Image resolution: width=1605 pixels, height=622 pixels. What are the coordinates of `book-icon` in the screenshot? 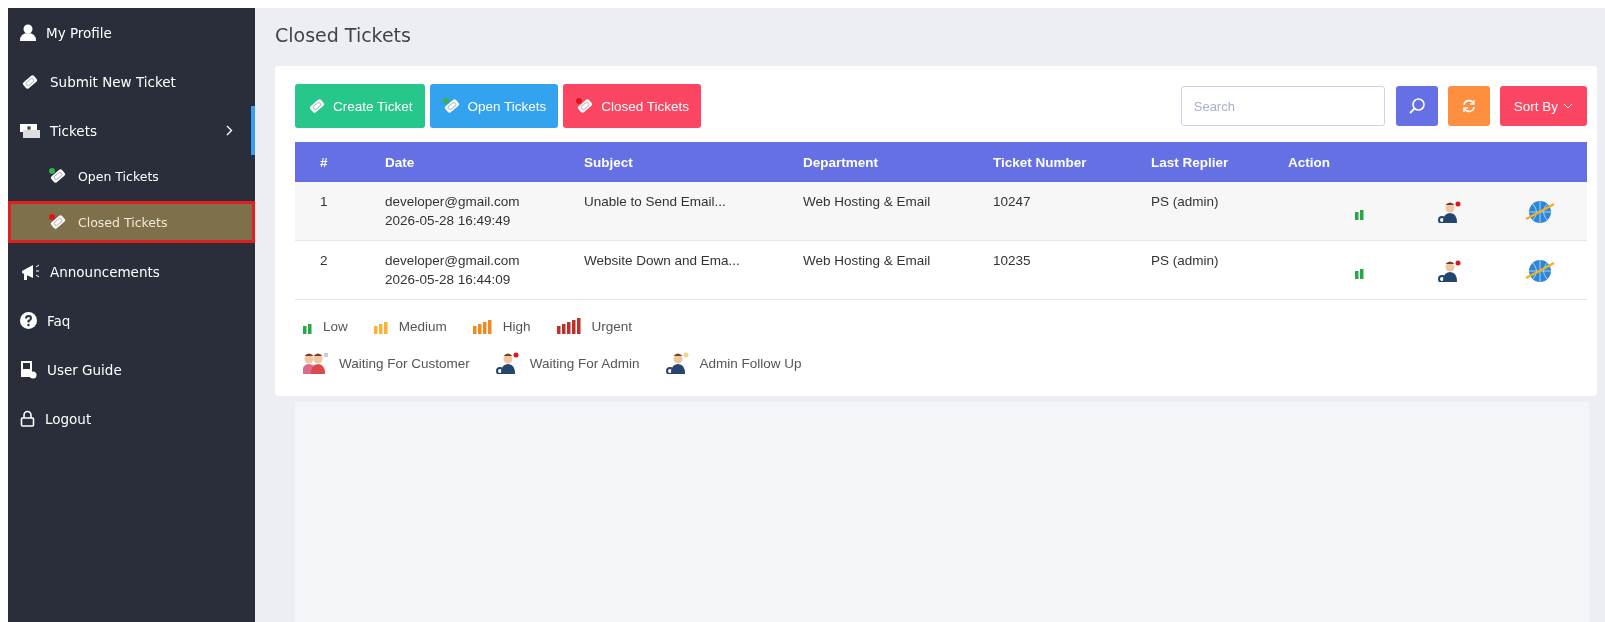 It's located at (28, 369).